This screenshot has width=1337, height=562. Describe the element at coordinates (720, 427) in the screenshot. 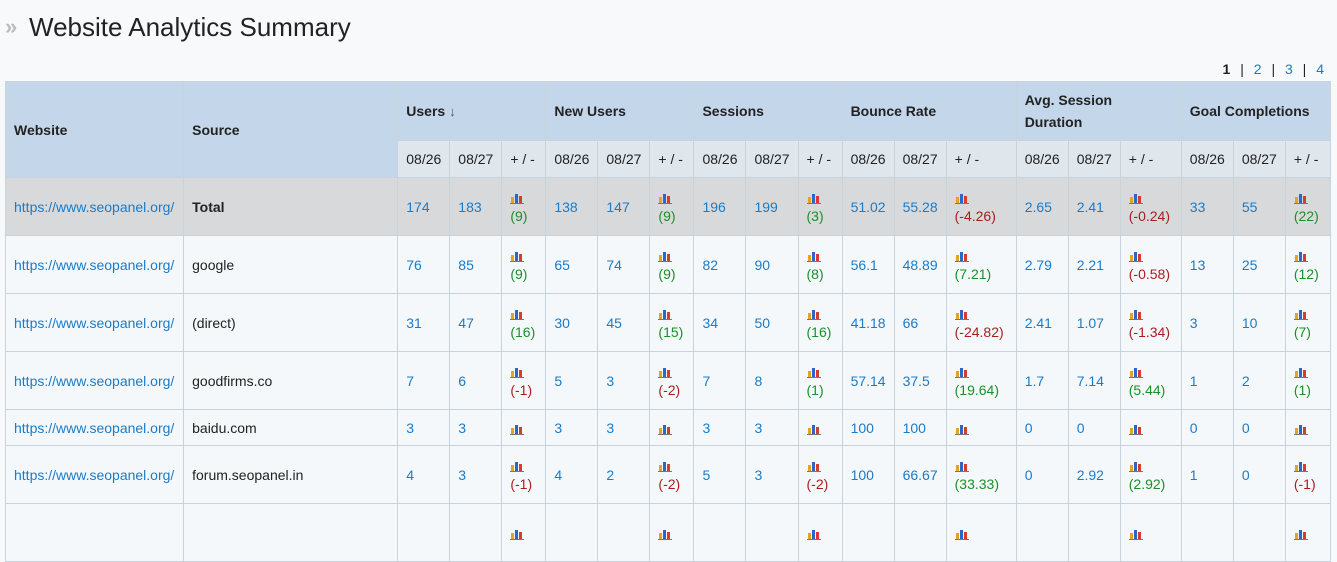

I see `sessions-08-26-value: 3` at that location.